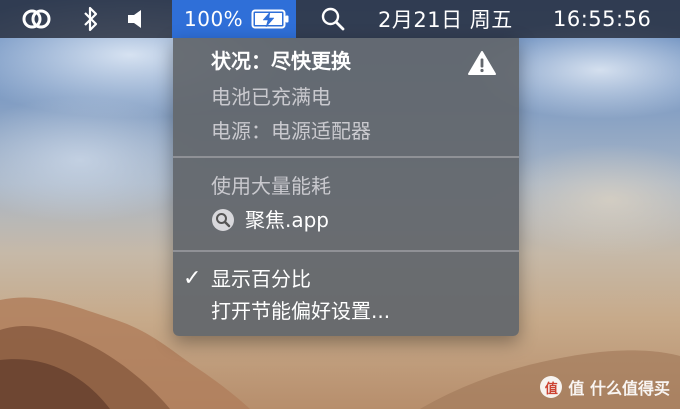 This screenshot has height=409, width=680. What do you see at coordinates (271, 186) in the screenshot?
I see `significant-energy-header: 使用大量能耗` at bounding box center [271, 186].